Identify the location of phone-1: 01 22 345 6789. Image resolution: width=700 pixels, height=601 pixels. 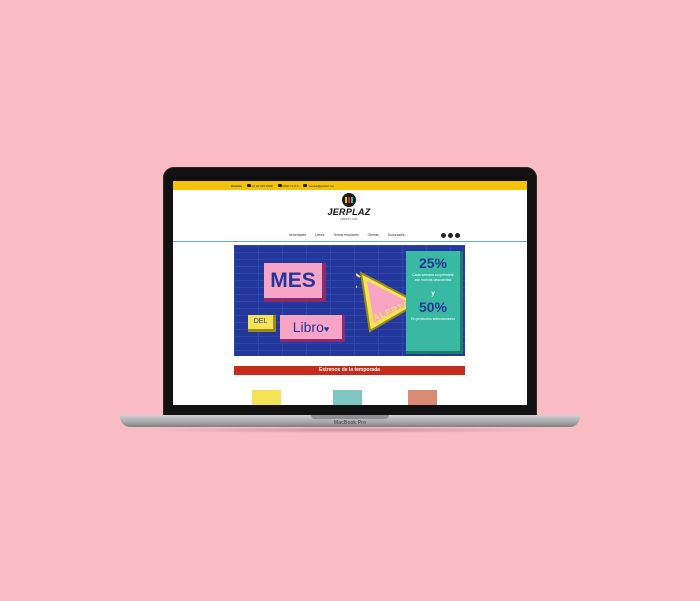
(259, 185).